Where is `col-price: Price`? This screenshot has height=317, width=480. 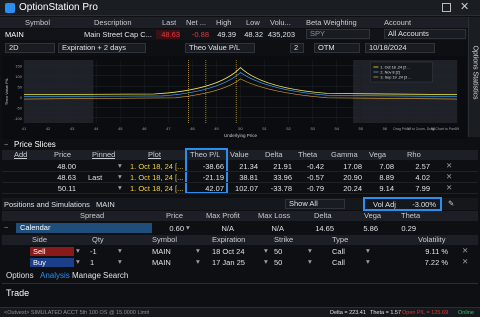 col-price: Price is located at coordinates (62, 154).